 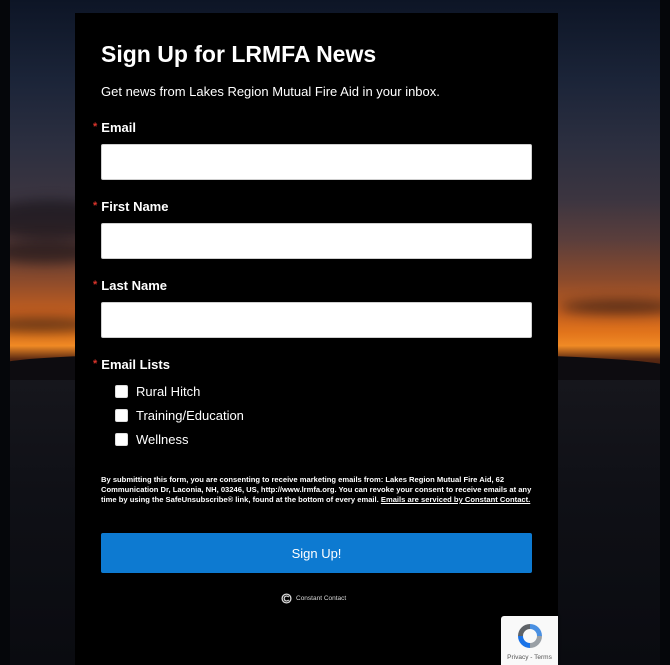 I want to click on email-label: * Email, so click(x=114, y=127).